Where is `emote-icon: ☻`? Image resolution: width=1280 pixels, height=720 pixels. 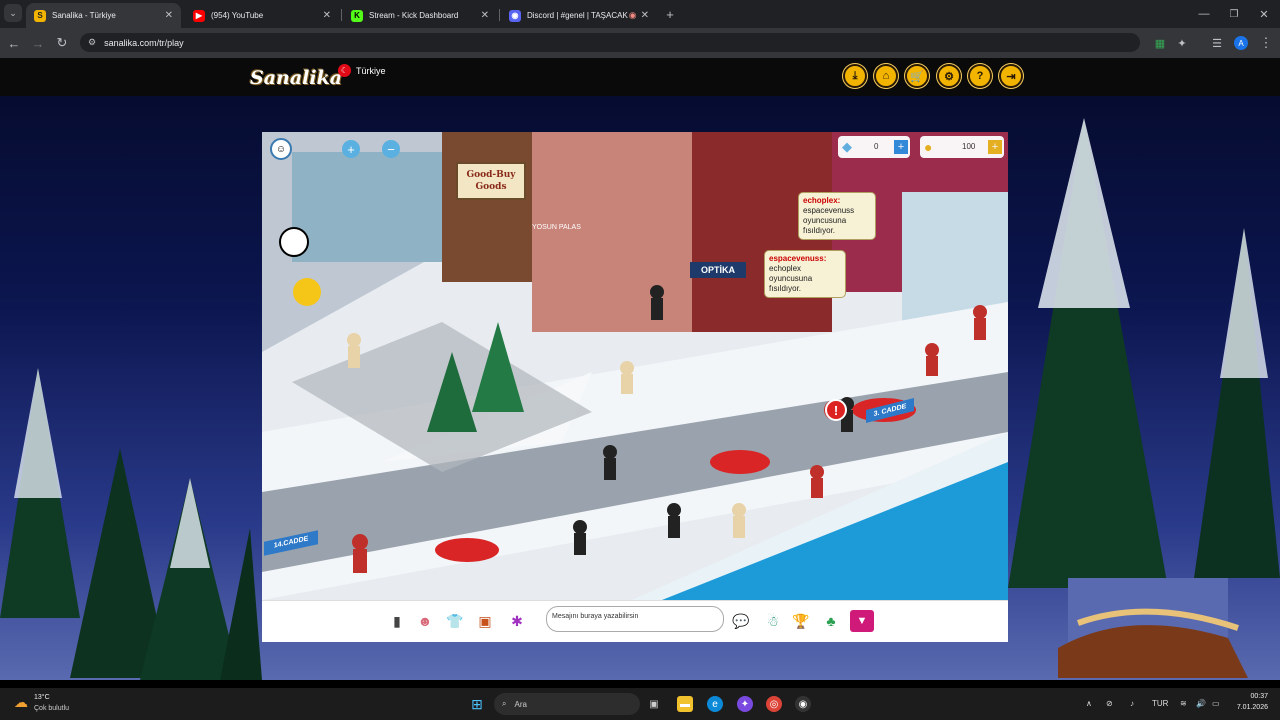
emote-icon: ☻ is located at coordinates (425, 621).